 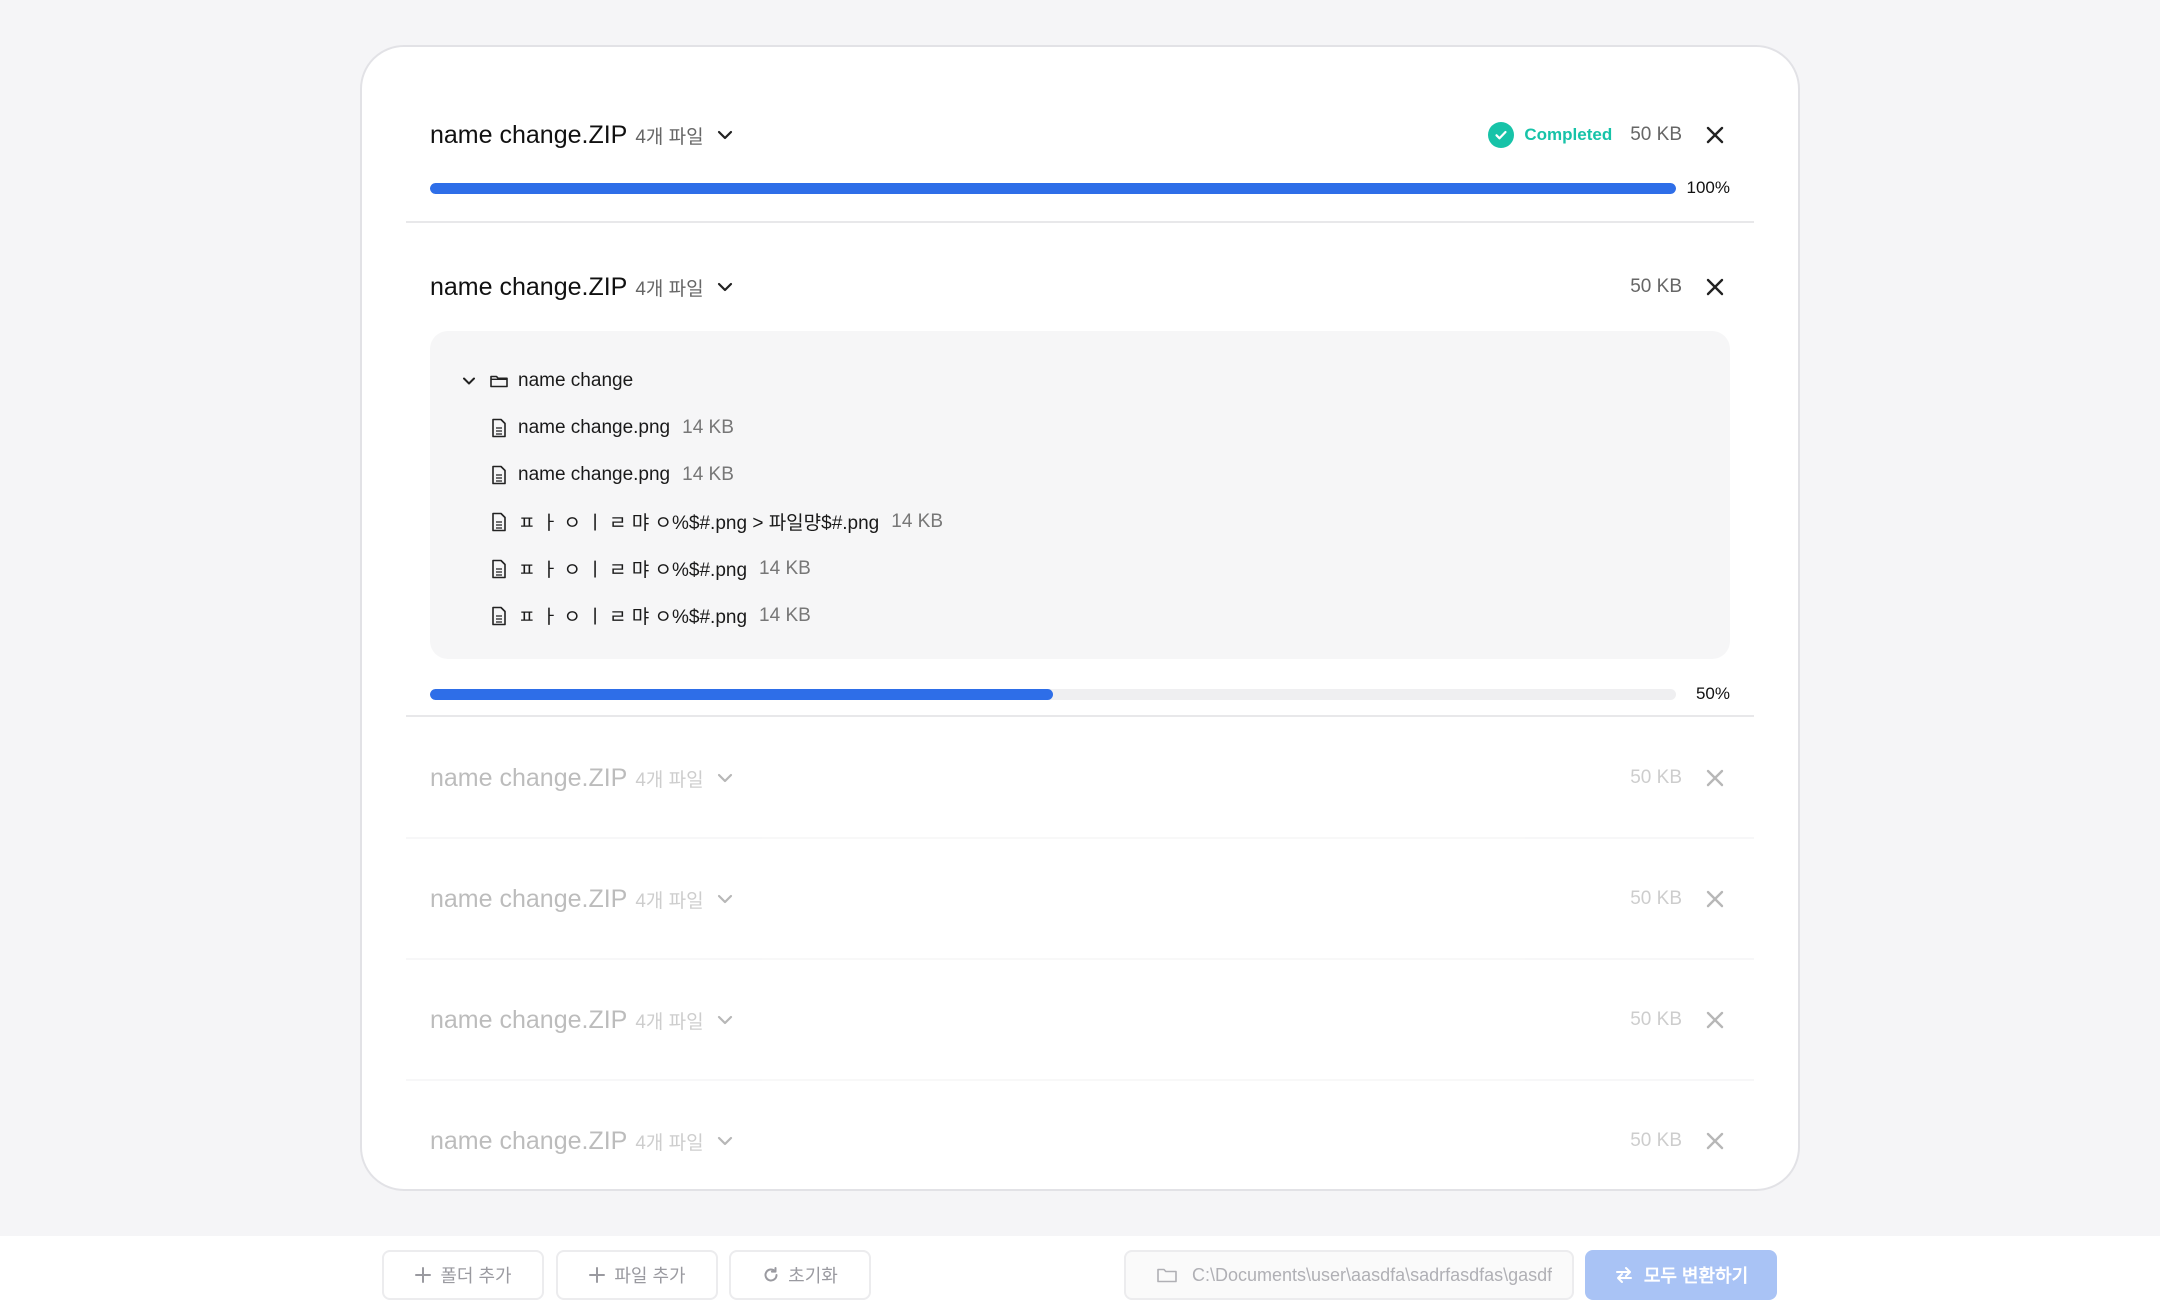 I want to click on check-circle-icon, so click(x=1501, y=135).